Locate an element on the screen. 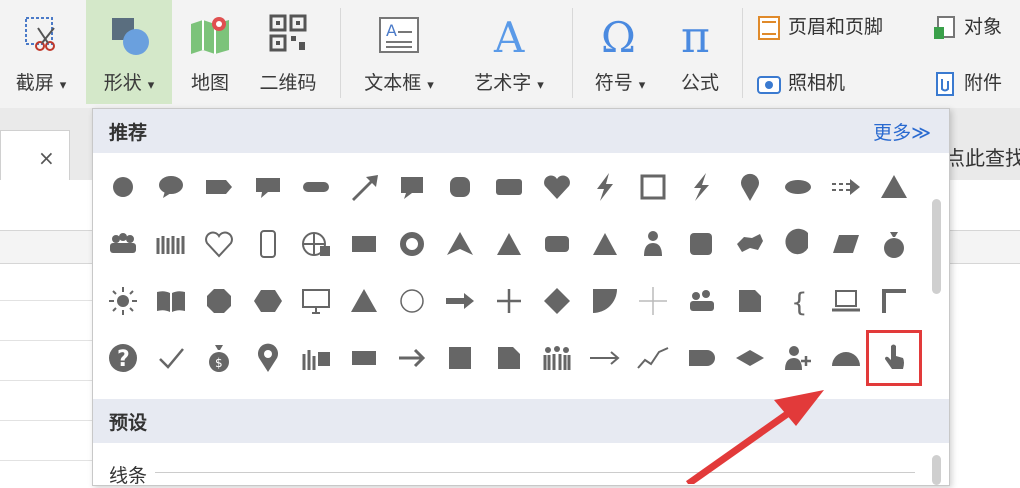 This screenshot has height=488, width=1020. speech-bubble-shape-icon is located at coordinates (171, 187).